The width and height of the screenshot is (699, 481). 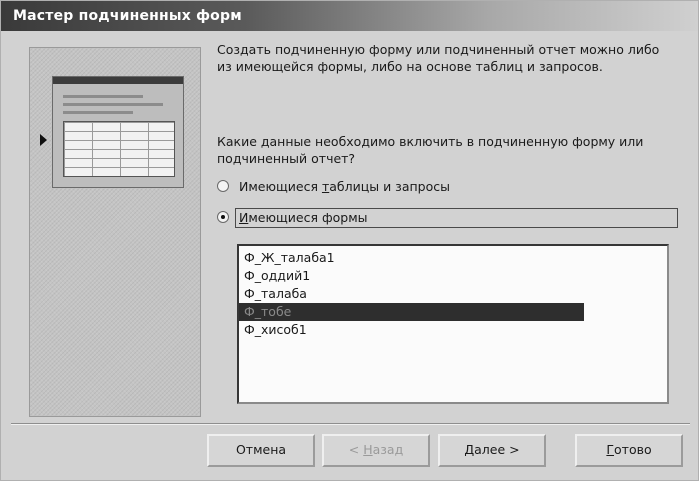 What do you see at coordinates (223, 186) in the screenshot?
I see `radio-button-icon` at bounding box center [223, 186].